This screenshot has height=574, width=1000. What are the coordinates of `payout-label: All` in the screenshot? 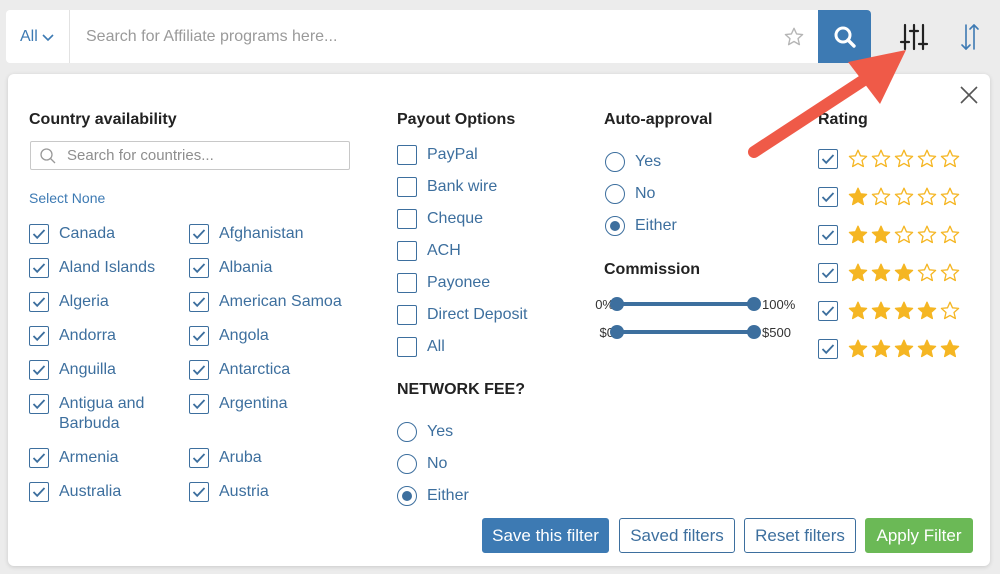 It's located at (436, 346).